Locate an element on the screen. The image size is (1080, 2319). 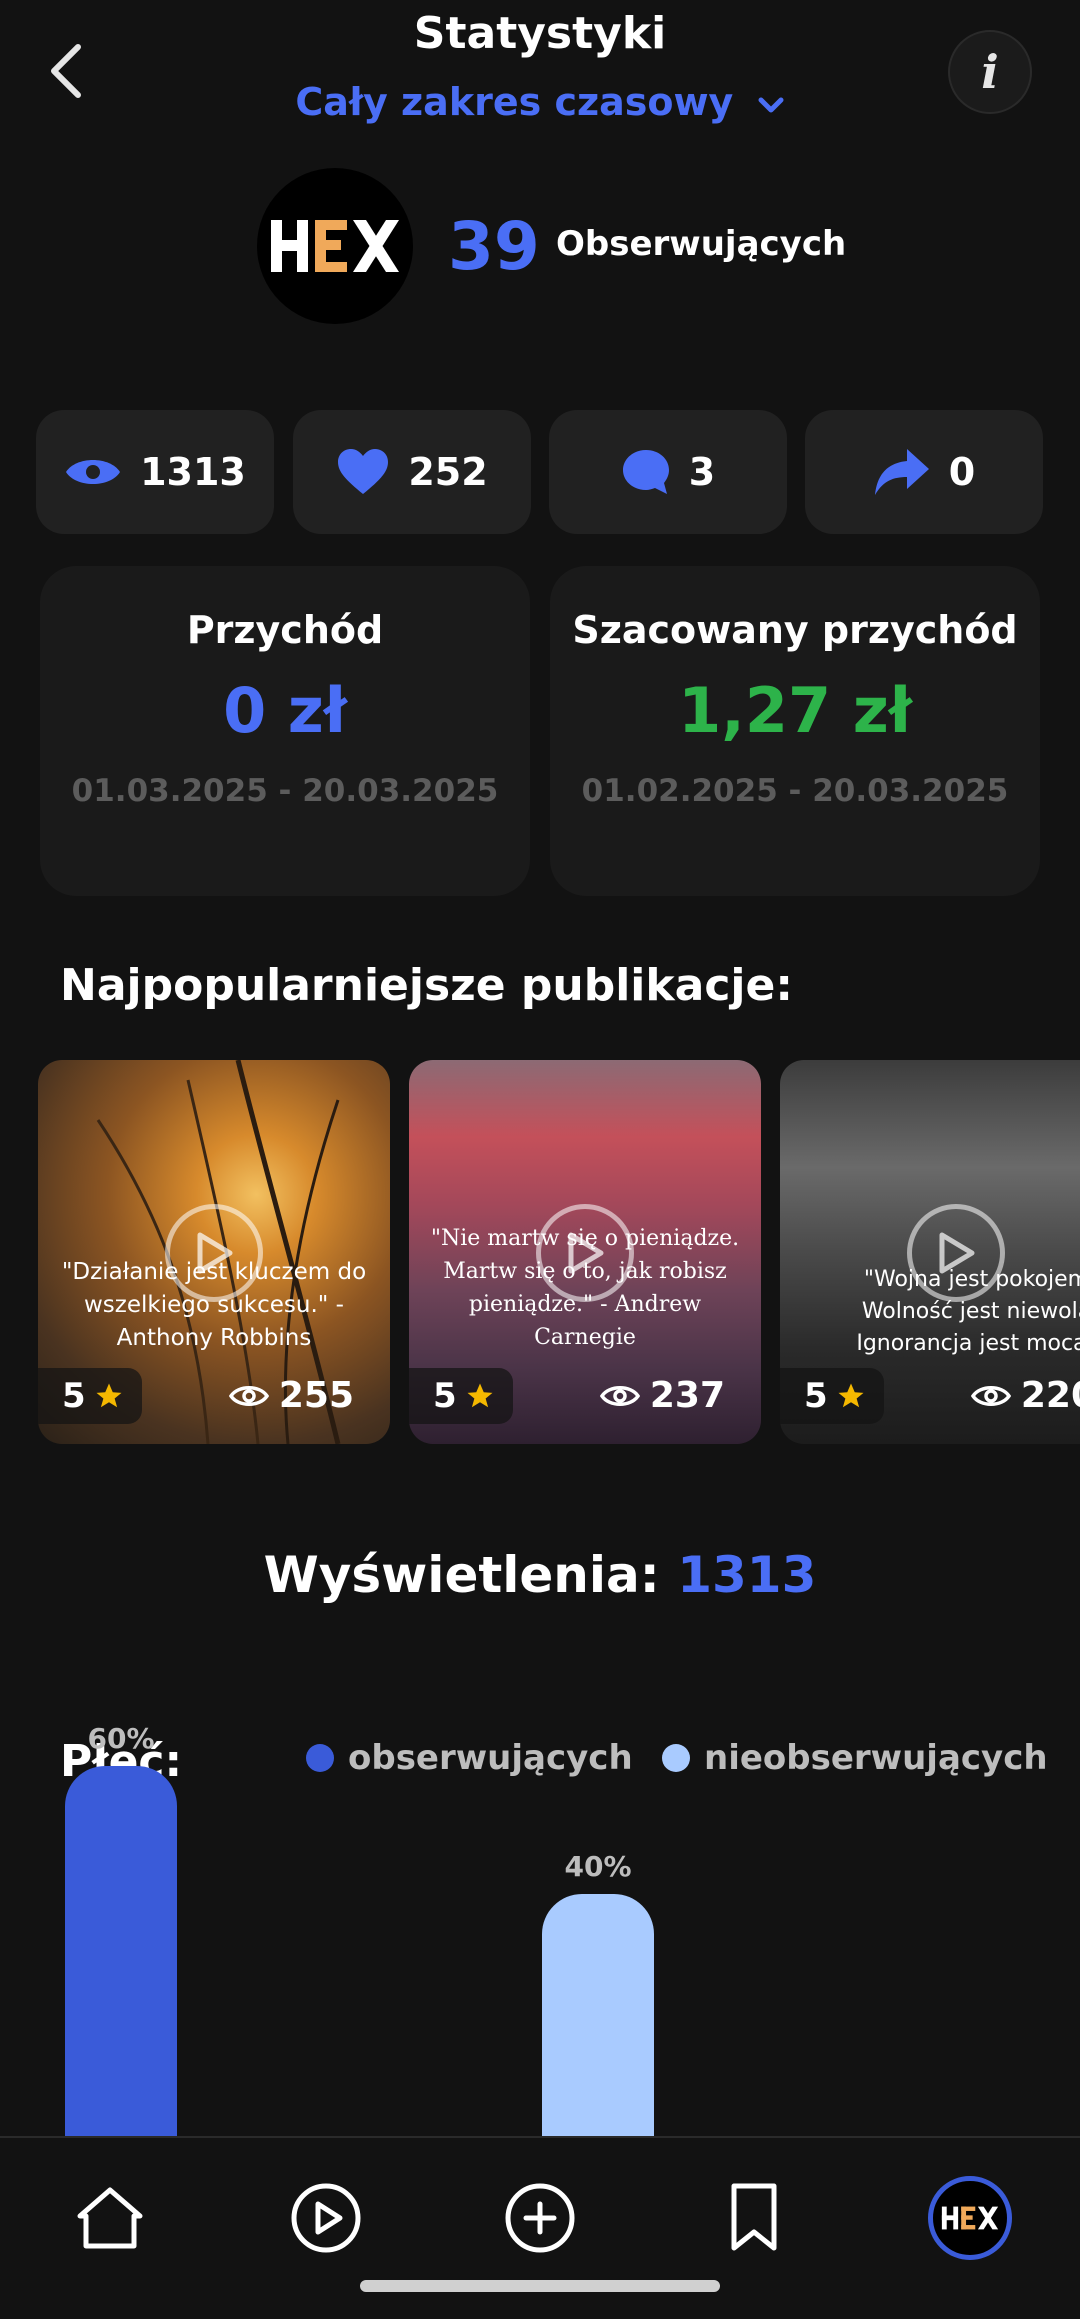
publication-views: 220 is located at coordinates (1025, 1395).